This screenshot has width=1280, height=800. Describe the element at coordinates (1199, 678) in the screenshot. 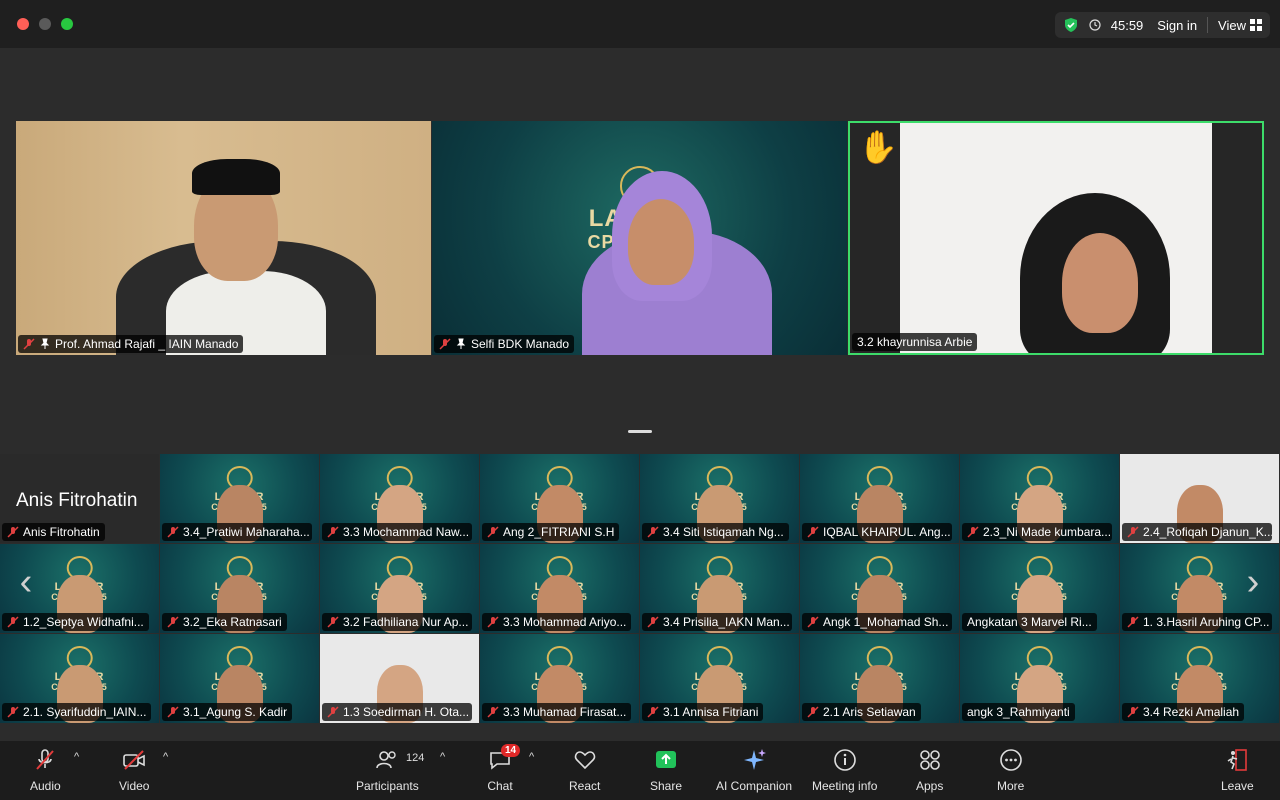

I see `participant-tile: LATSARCPNS 20253.4 Rezki Amaliah` at that location.